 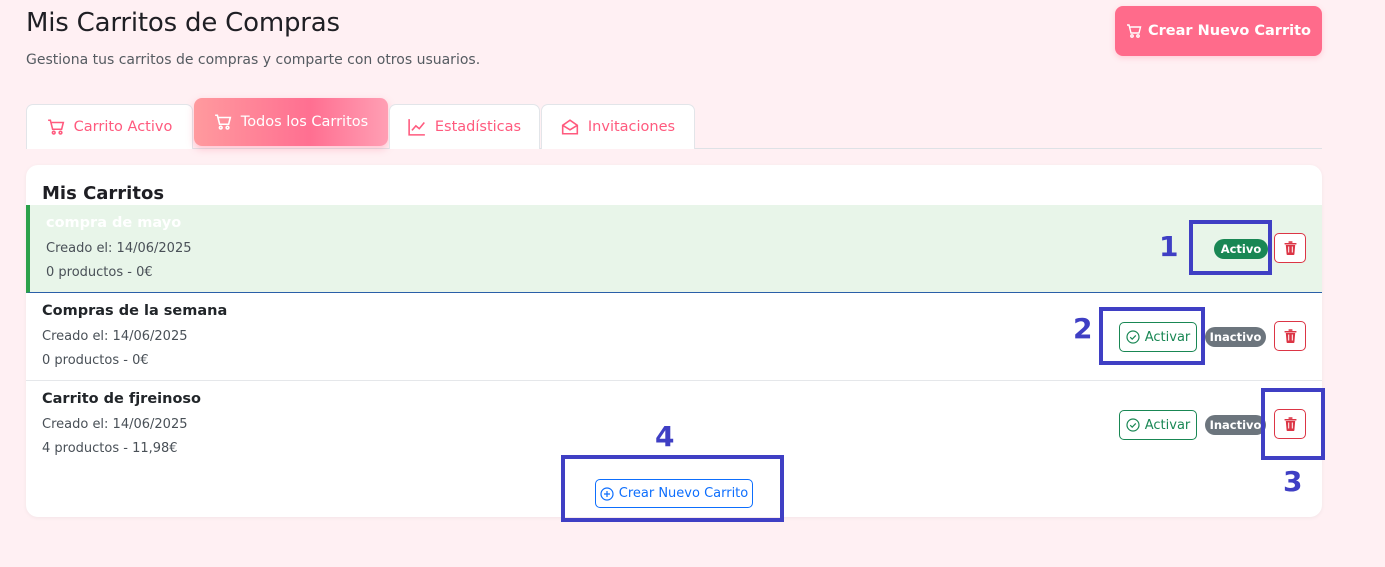 What do you see at coordinates (183, 23) in the screenshot?
I see `page-title: Mis Carritos de Compras` at bounding box center [183, 23].